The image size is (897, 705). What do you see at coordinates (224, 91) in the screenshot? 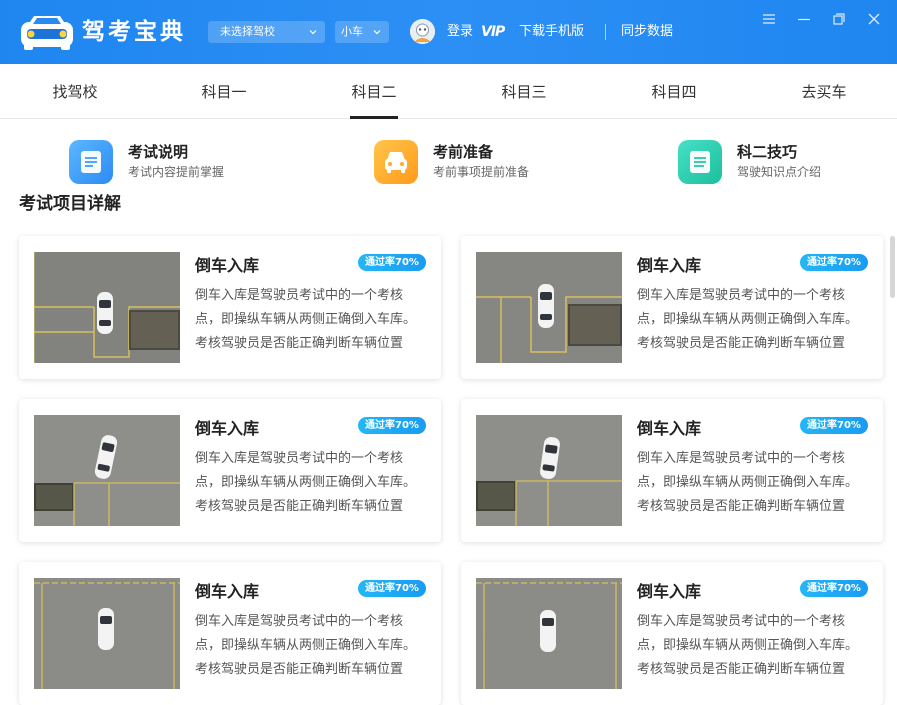
I see `tab-subject-one: 科目一` at bounding box center [224, 91].